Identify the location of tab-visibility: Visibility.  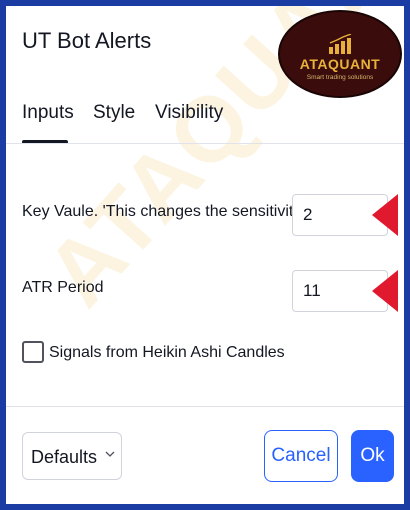
(189, 113).